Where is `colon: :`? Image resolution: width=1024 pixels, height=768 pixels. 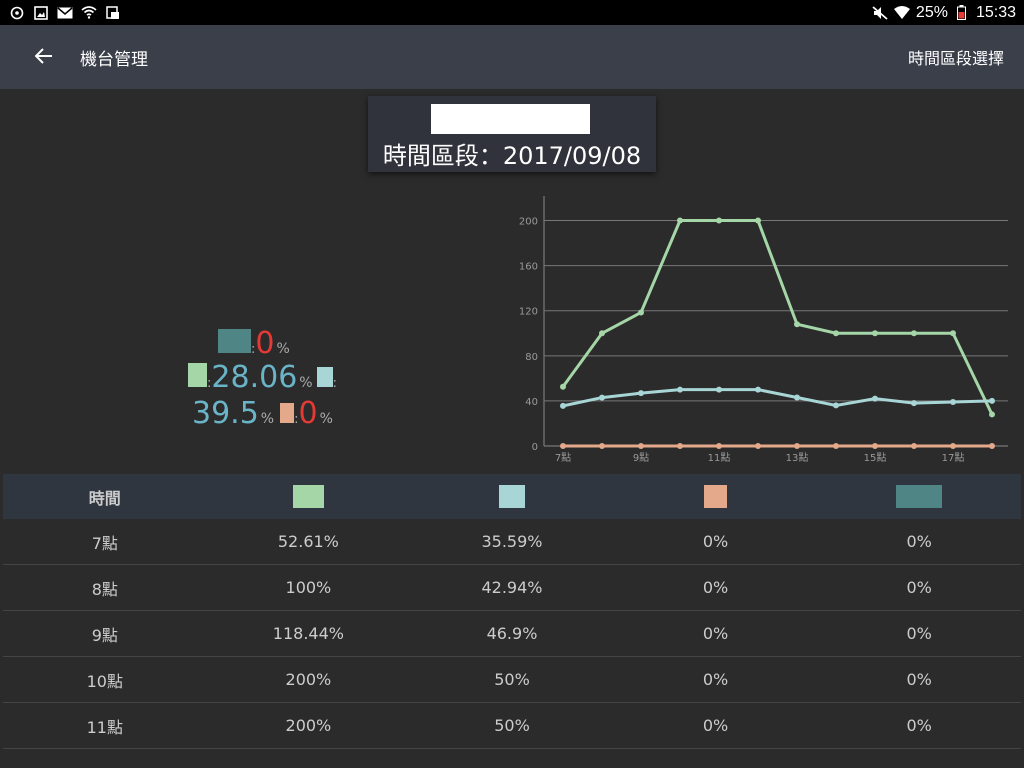 colon: : is located at coordinates (334, 383).